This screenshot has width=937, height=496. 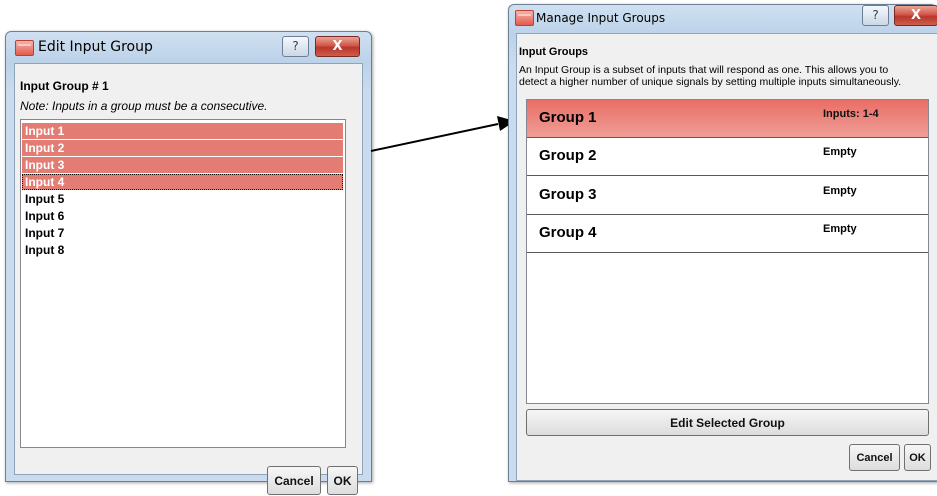 I want to click on input-group-heading: Input Group # 1, so click(x=64, y=86).